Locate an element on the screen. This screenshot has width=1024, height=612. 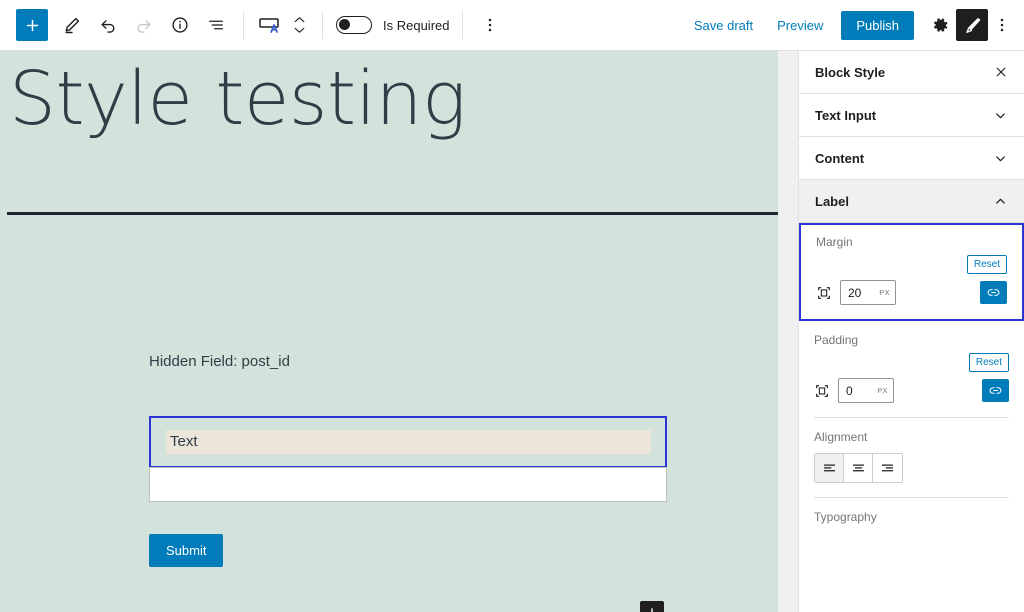
padding-link-sides-button is located at coordinates (995, 390).